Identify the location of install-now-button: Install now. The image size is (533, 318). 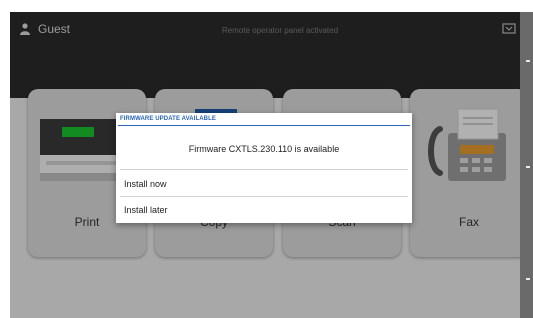
(264, 184).